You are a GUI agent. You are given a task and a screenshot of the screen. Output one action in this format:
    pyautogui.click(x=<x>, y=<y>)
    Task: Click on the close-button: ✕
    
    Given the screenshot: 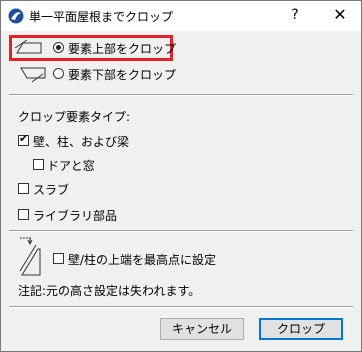 What is the action you would take?
    pyautogui.click(x=340, y=15)
    